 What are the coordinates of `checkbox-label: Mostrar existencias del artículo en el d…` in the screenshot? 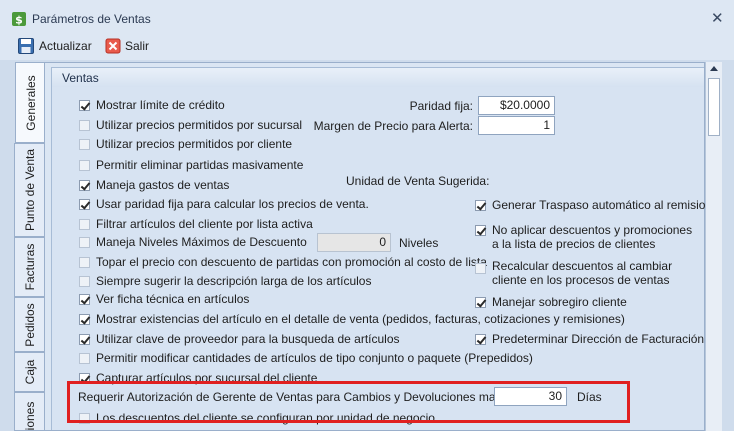 It's located at (360, 319).